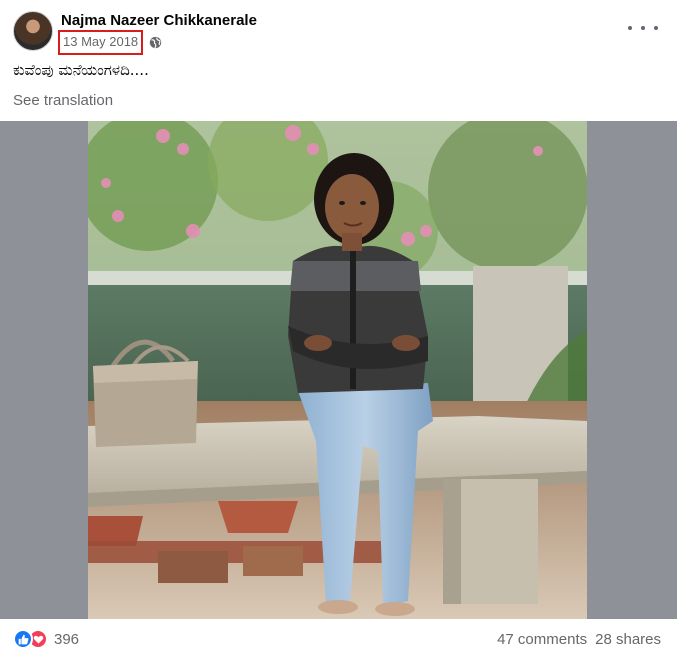  I want to click on engagement-counts: 47 comments 28 shares, so click(579, 639).